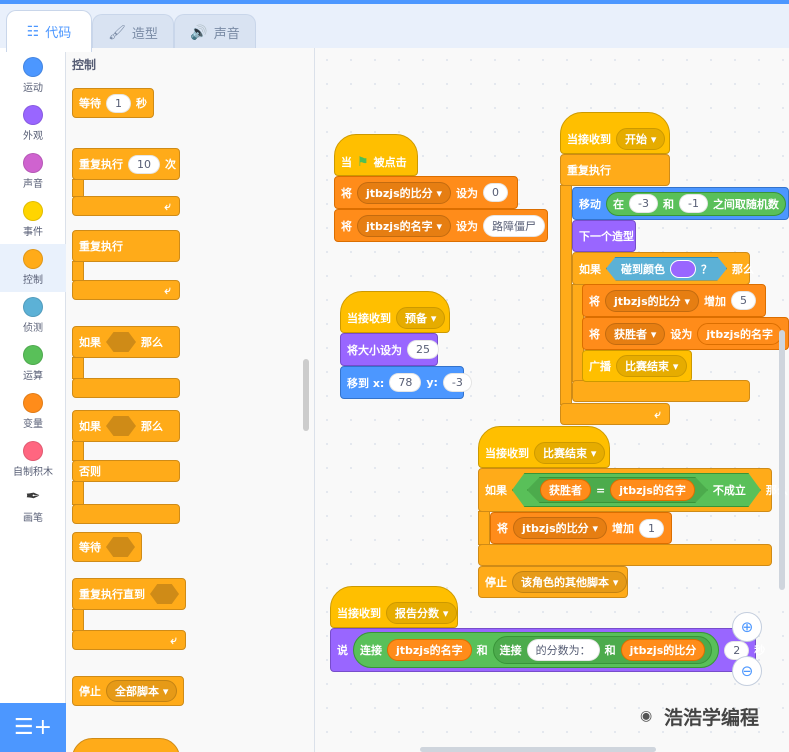 The image size is (789, 752). I want to click on forever-block: 重复执行 ⤶, so click(127, 265).